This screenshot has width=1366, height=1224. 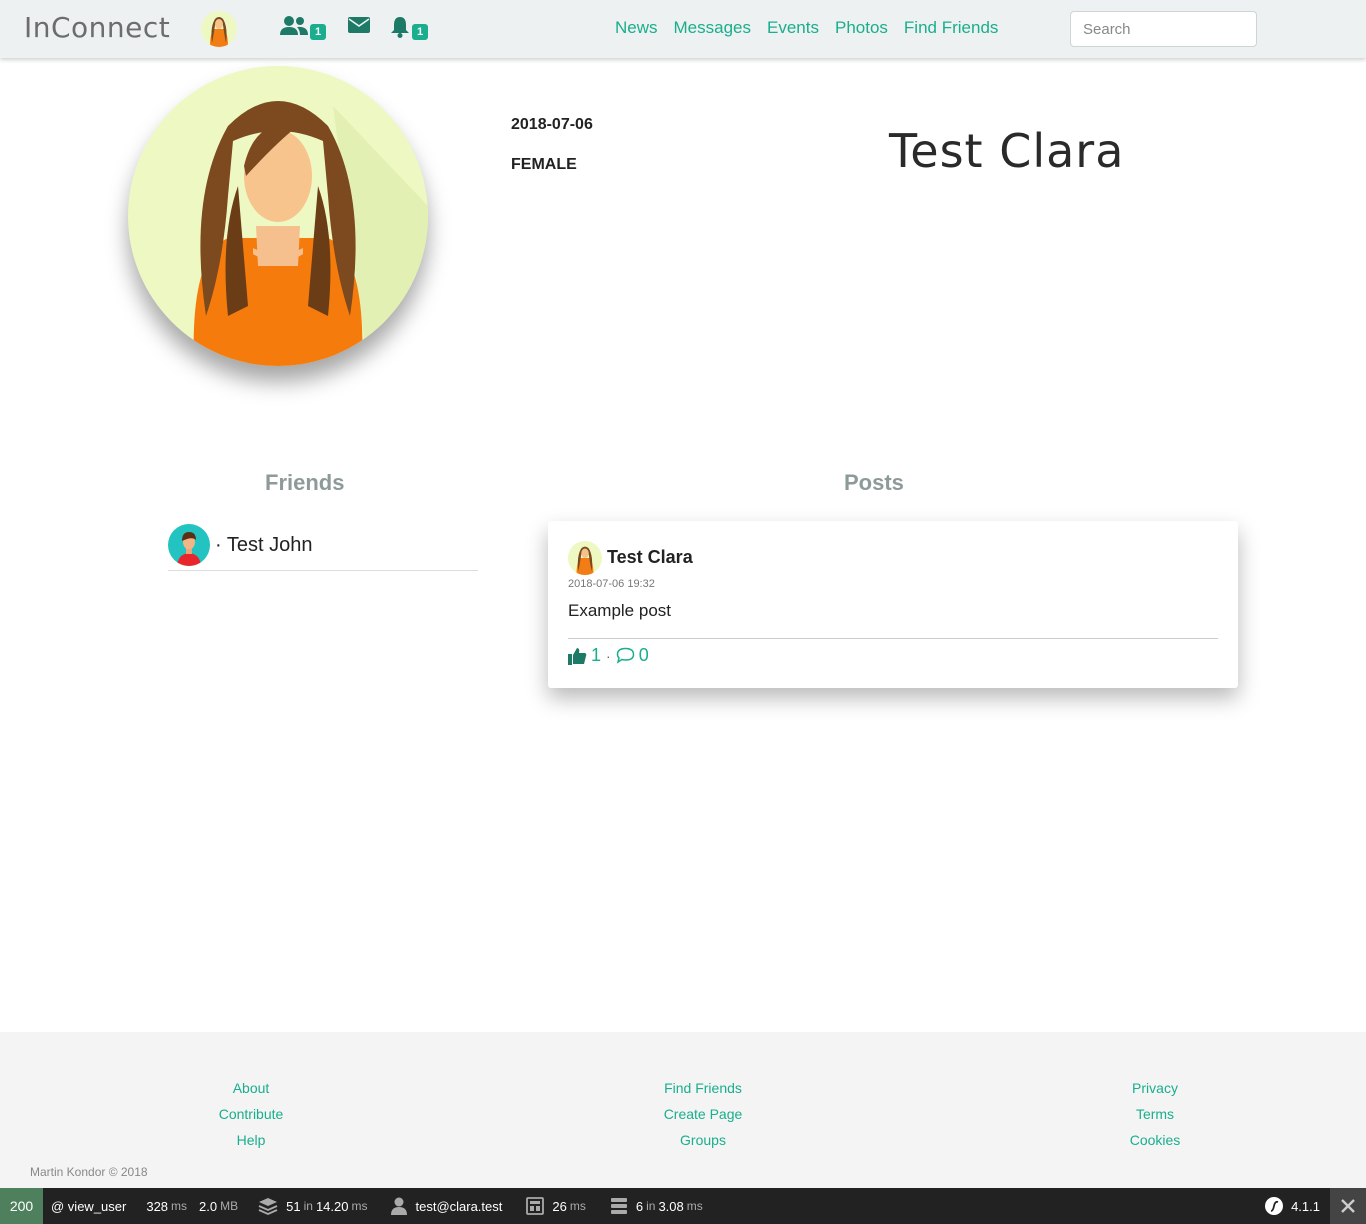 I want to click on memory-unit: MB, so click(x=229, y=1206).